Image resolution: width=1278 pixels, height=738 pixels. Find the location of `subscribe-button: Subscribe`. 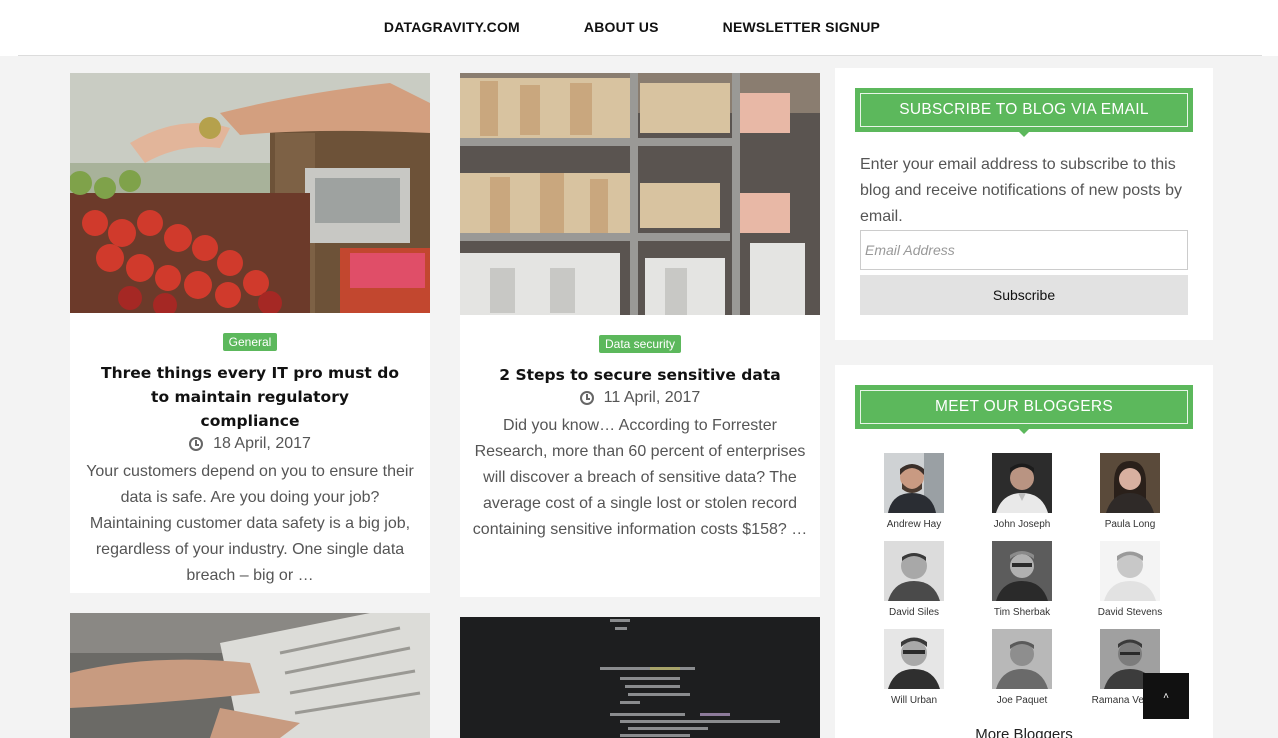

subscribe-button: Subscribe is located at coordinates (1024, 295).